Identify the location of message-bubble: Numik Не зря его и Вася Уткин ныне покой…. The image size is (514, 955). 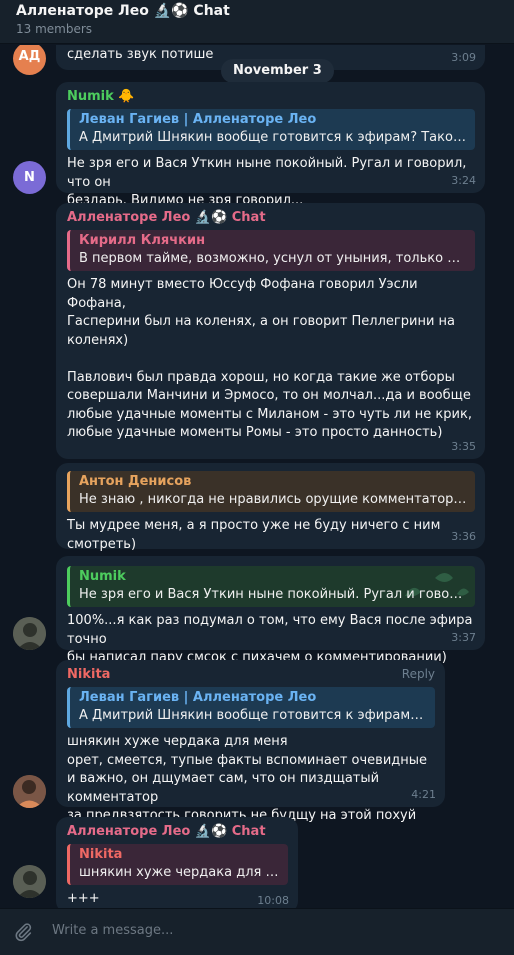
(270, 610).